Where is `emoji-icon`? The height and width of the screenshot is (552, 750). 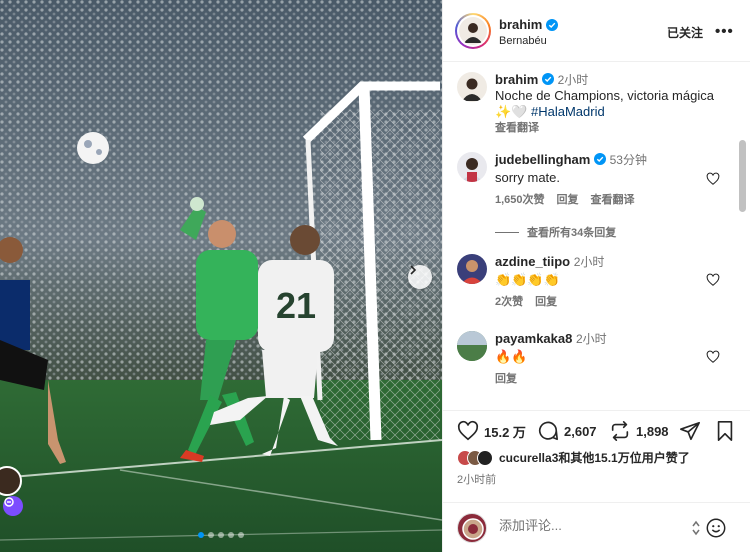
emoji-icon is located at coordinates (716, 528).